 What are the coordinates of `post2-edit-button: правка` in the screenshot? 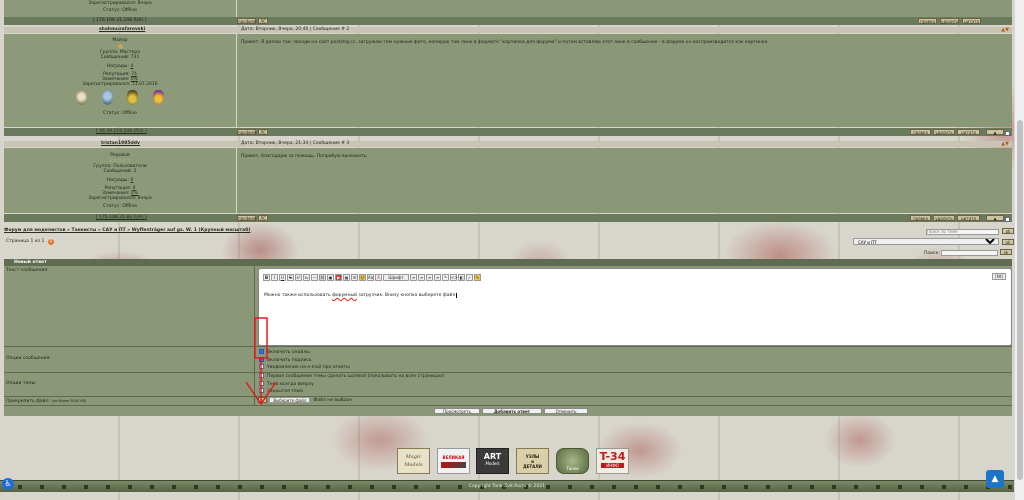 It's located at (920, 218).